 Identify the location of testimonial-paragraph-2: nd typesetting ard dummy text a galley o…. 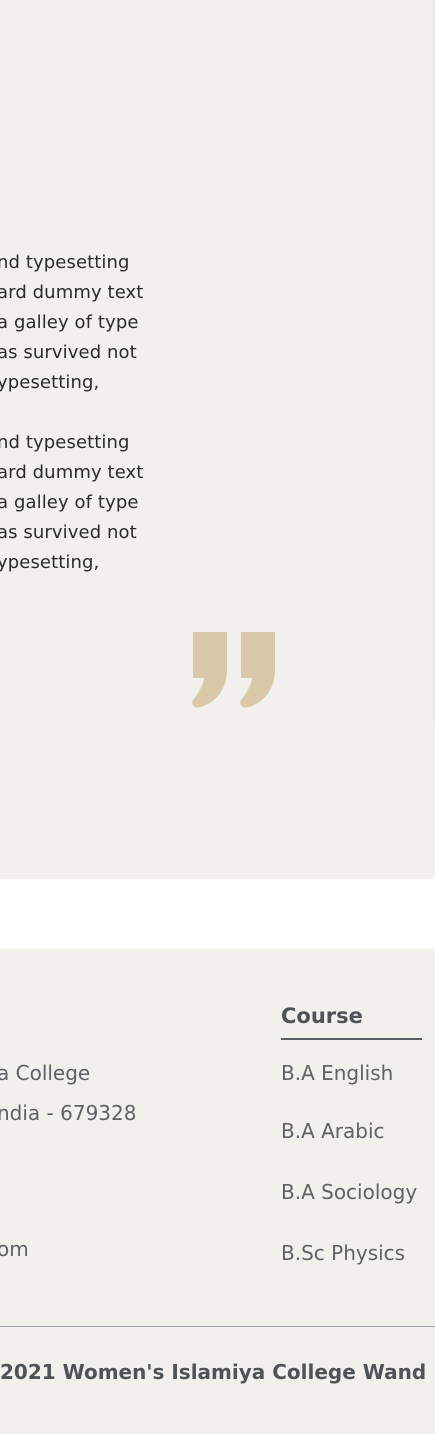
(128, 503).